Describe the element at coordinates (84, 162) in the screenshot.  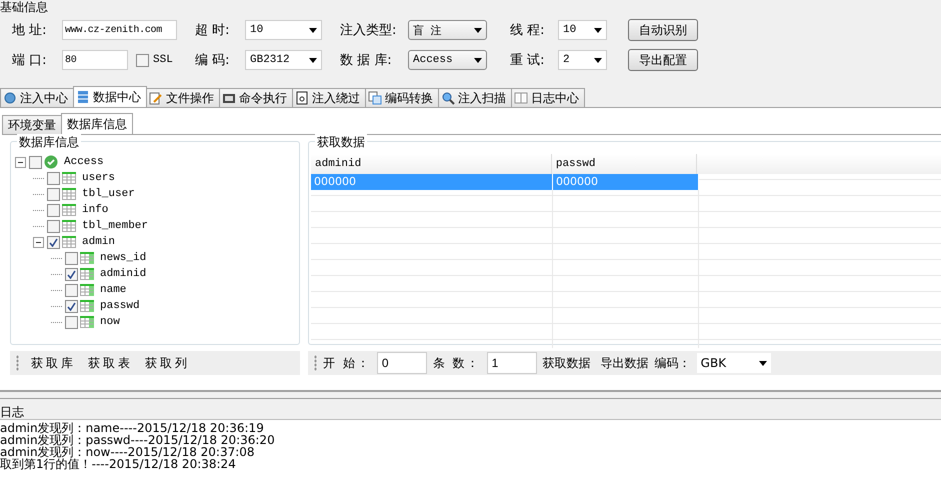
I see `tree-item: Access` at that location.